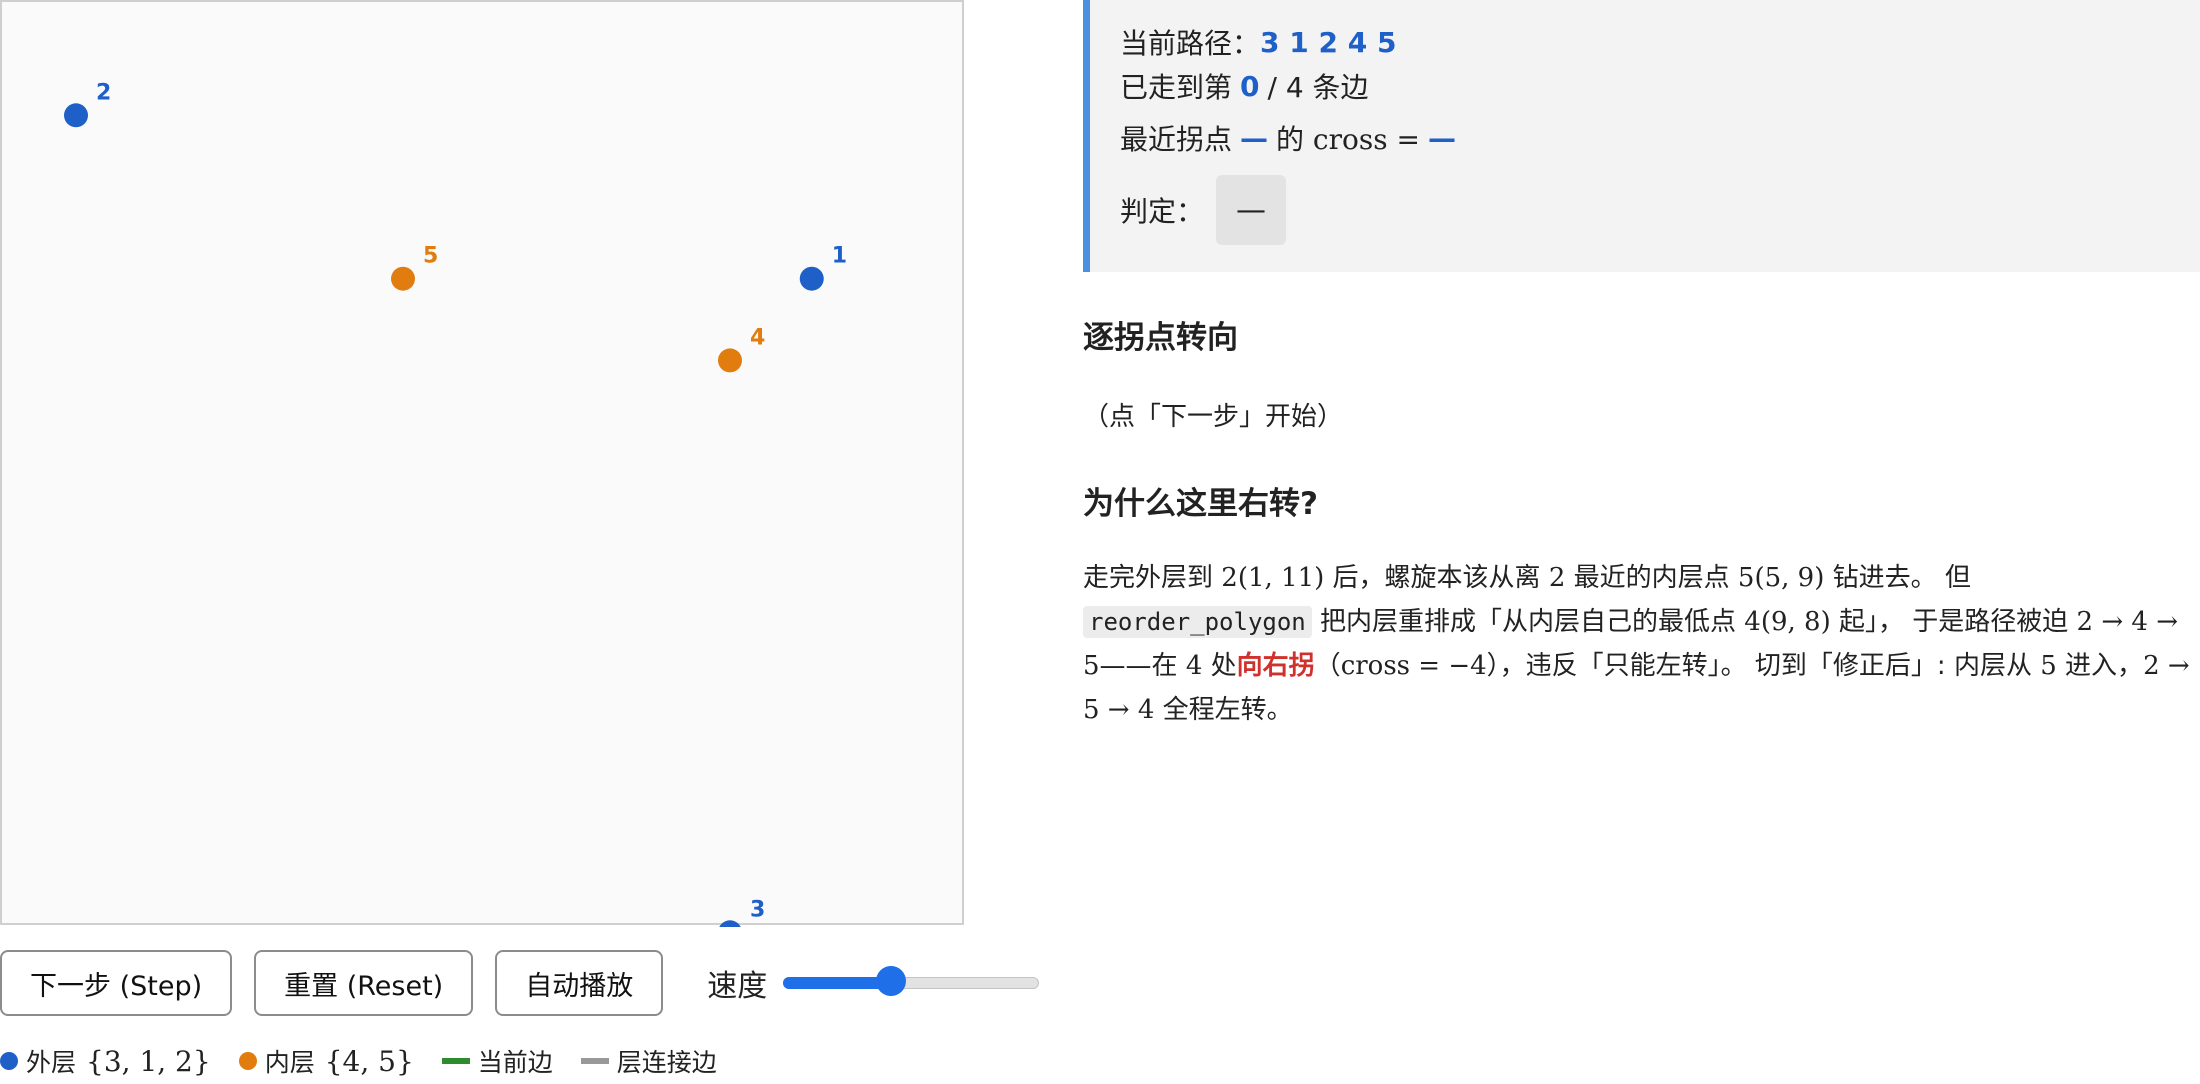 This screenshot has height=1084, width=2200. What do you see at coordinates (455, 1061) in the screenshot?
I see `current-edge-line-icon` at bounding box center [455, 1061].